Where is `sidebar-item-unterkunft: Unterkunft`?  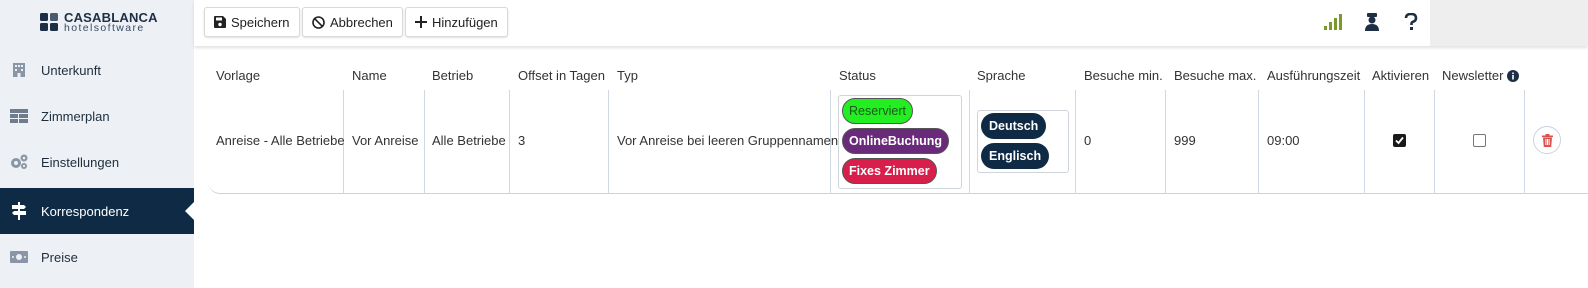 sidebar-item-unterkunft: Unterkunft is located at coordinates (97, 70).